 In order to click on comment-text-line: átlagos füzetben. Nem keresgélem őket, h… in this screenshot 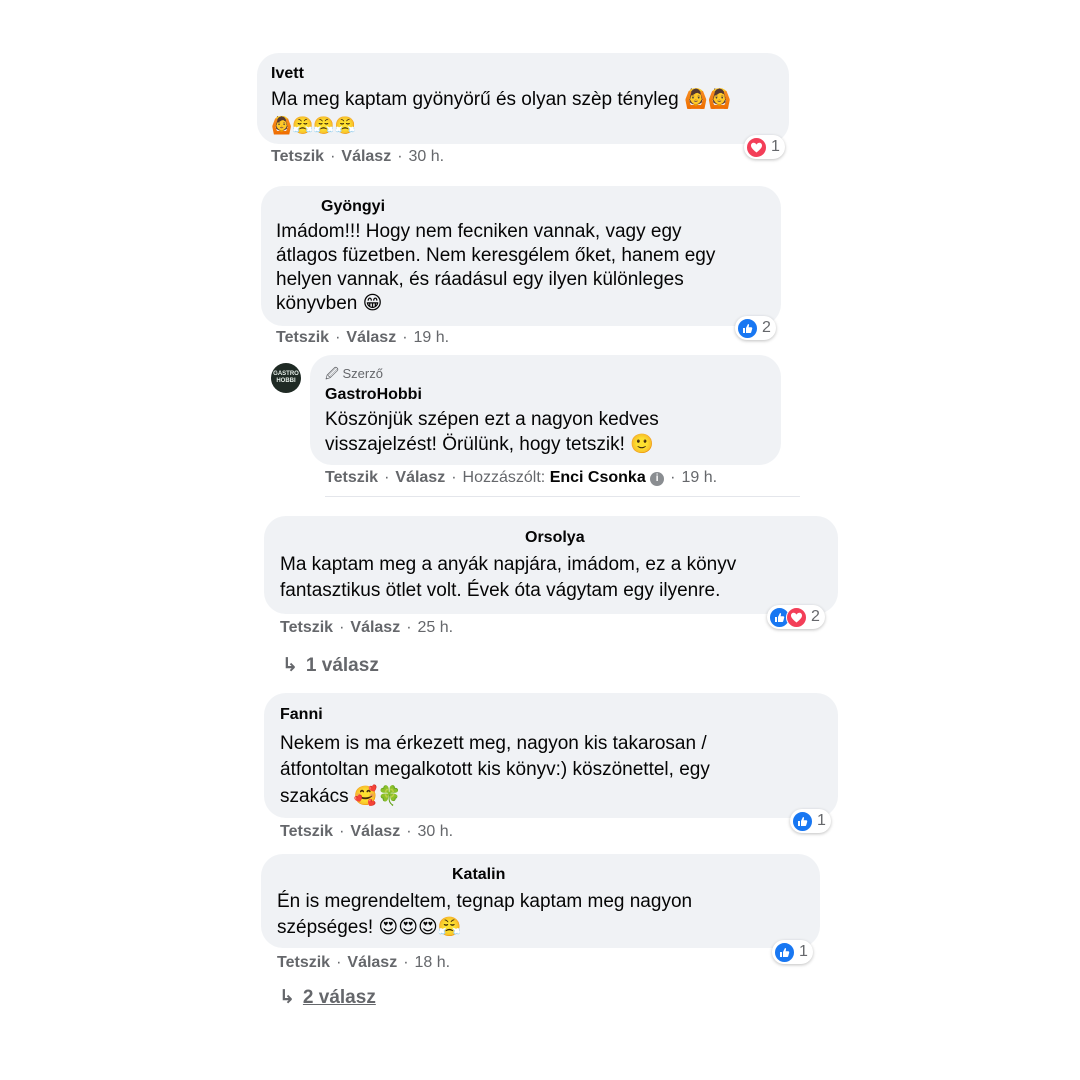, I will do `click(496, 255)`.